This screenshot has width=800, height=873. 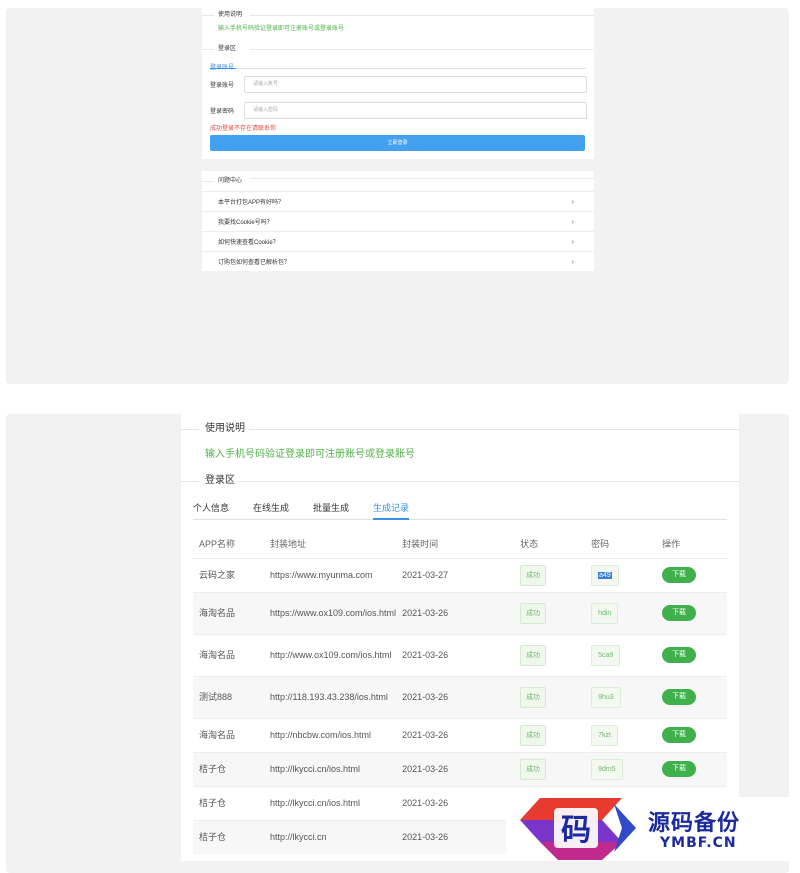 What do you see at coordinates (330, 734) in the screenshot?
I see `url-cell: http://nbcbw.com/ios.html` at bounding box center [330, 734].